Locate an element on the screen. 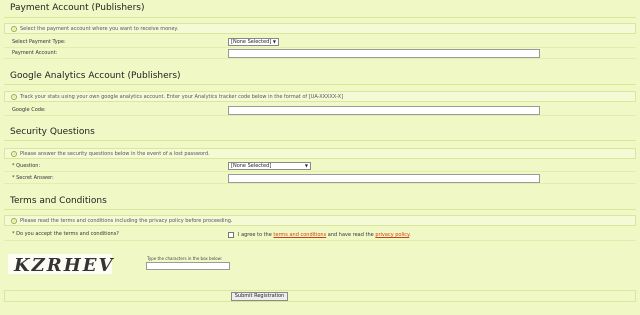 This screenshot has width=640, height=315. payment-account-input is located at coordinates (384, 53).